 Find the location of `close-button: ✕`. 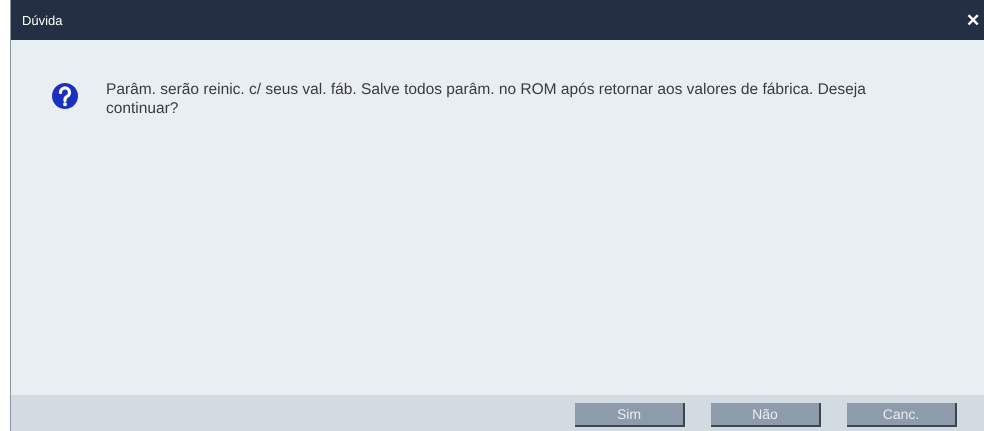

close-button: ✕ is located at coordinates (973, 20).